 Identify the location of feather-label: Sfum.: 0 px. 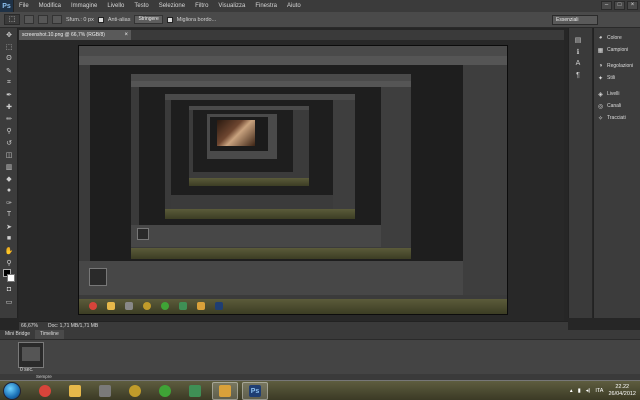
(80, 19).